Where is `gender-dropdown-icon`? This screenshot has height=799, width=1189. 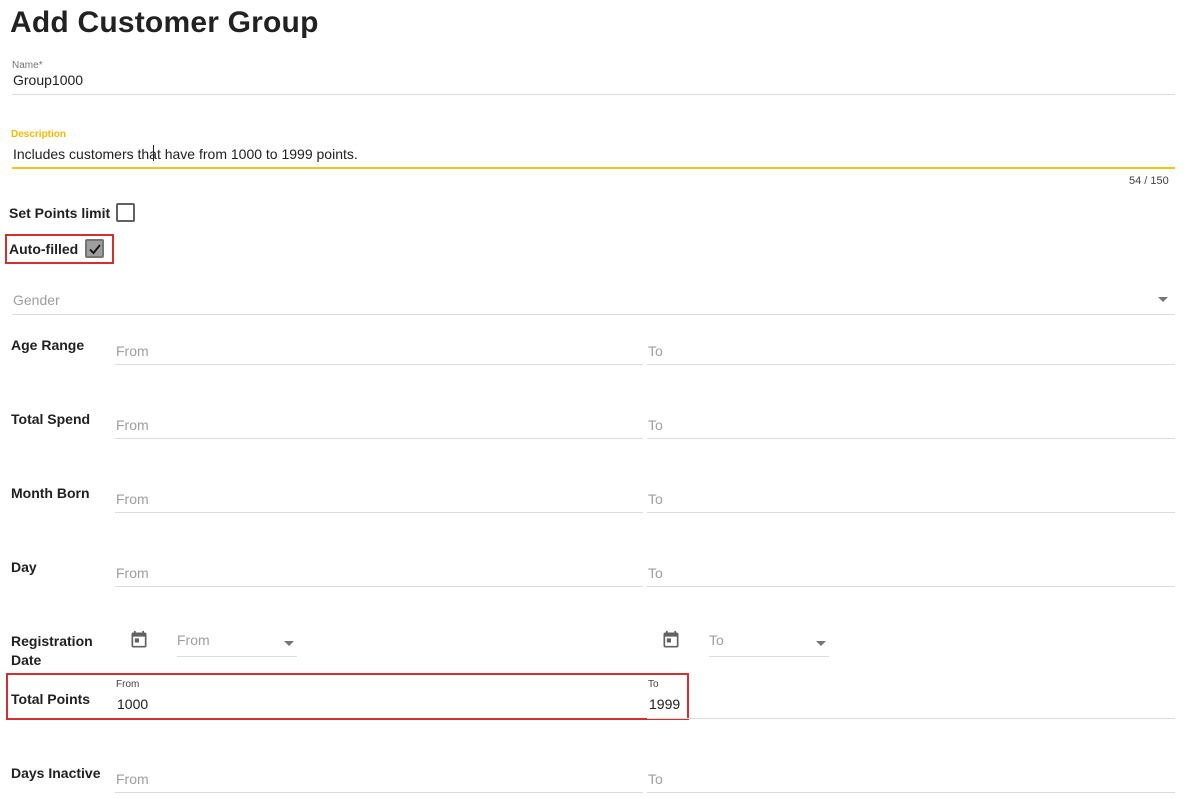 gender-dropdown-icon is located at coordinates (1163, 299).